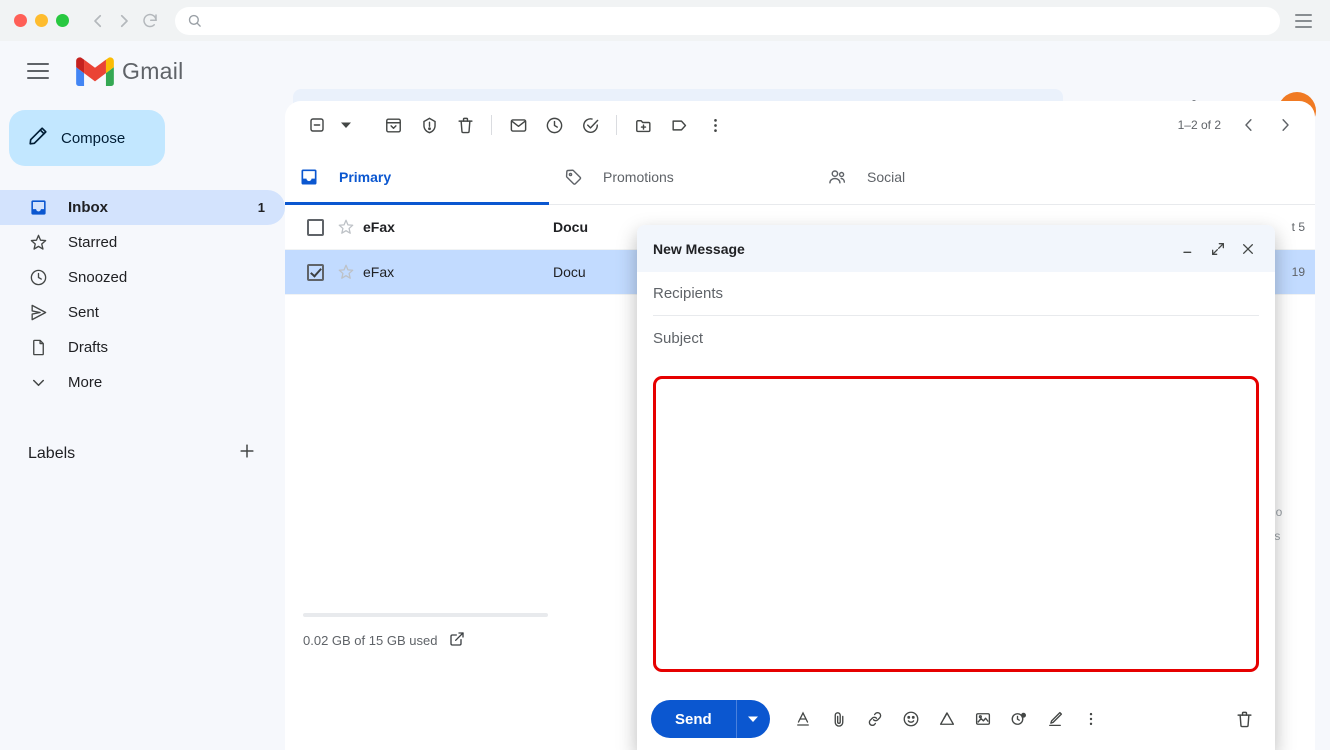 The image size is (1330, 750). I want to click on mark-unread-icon, so click(518, 125).